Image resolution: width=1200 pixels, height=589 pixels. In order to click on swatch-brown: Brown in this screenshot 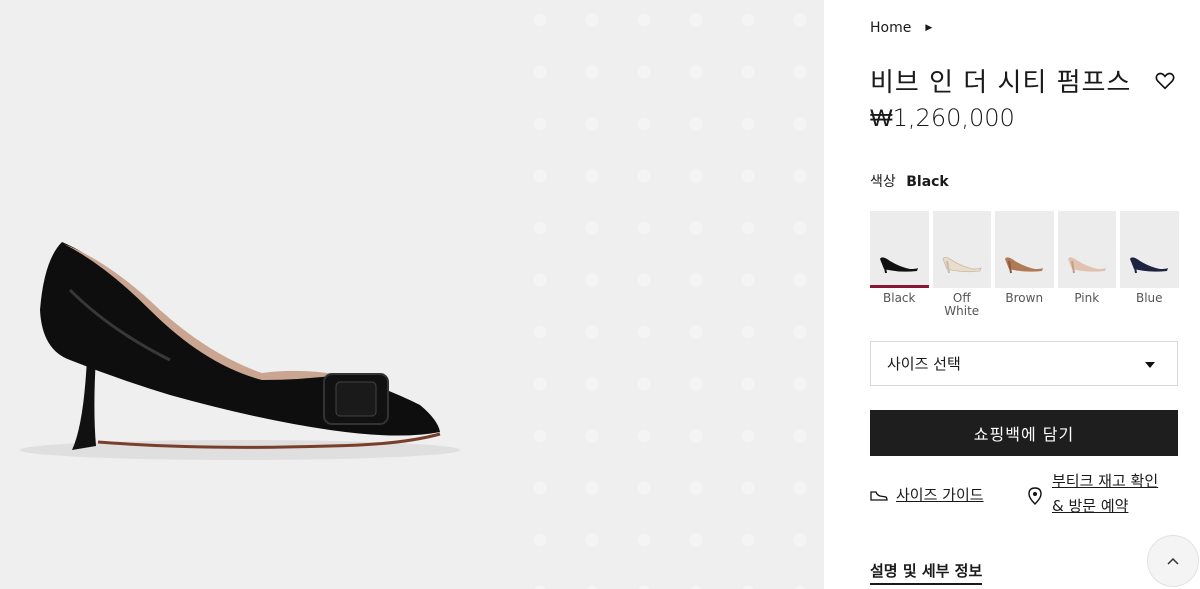, I will do `click(1024, 264)`.